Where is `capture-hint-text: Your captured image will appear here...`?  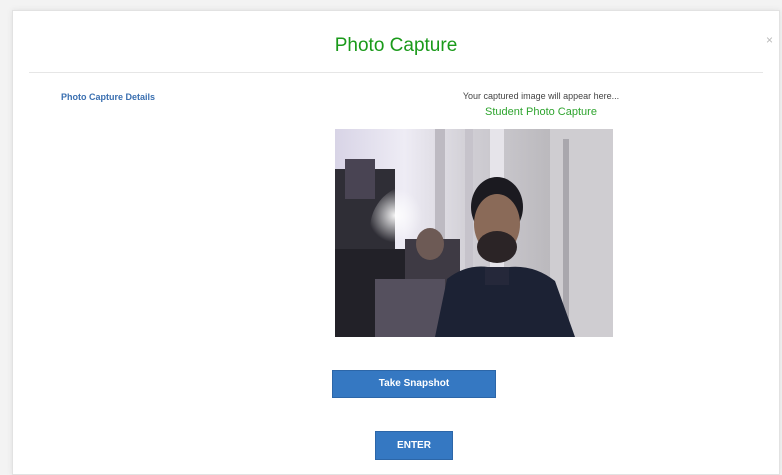
capture-hint-text: Your captured image will appear here... is located at coordinates (541, 96).